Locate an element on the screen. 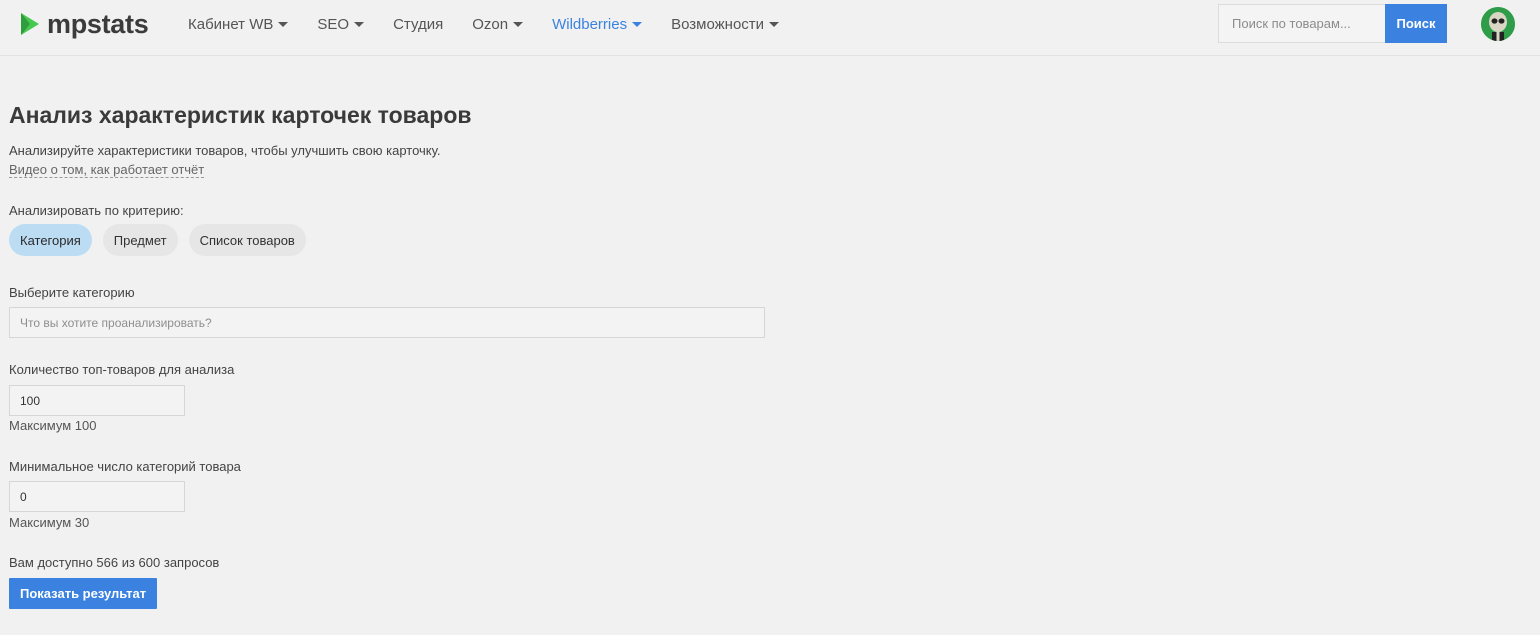  video-guide-link: Видео о том, как работает отчёт is located at coordinates (107, 170).